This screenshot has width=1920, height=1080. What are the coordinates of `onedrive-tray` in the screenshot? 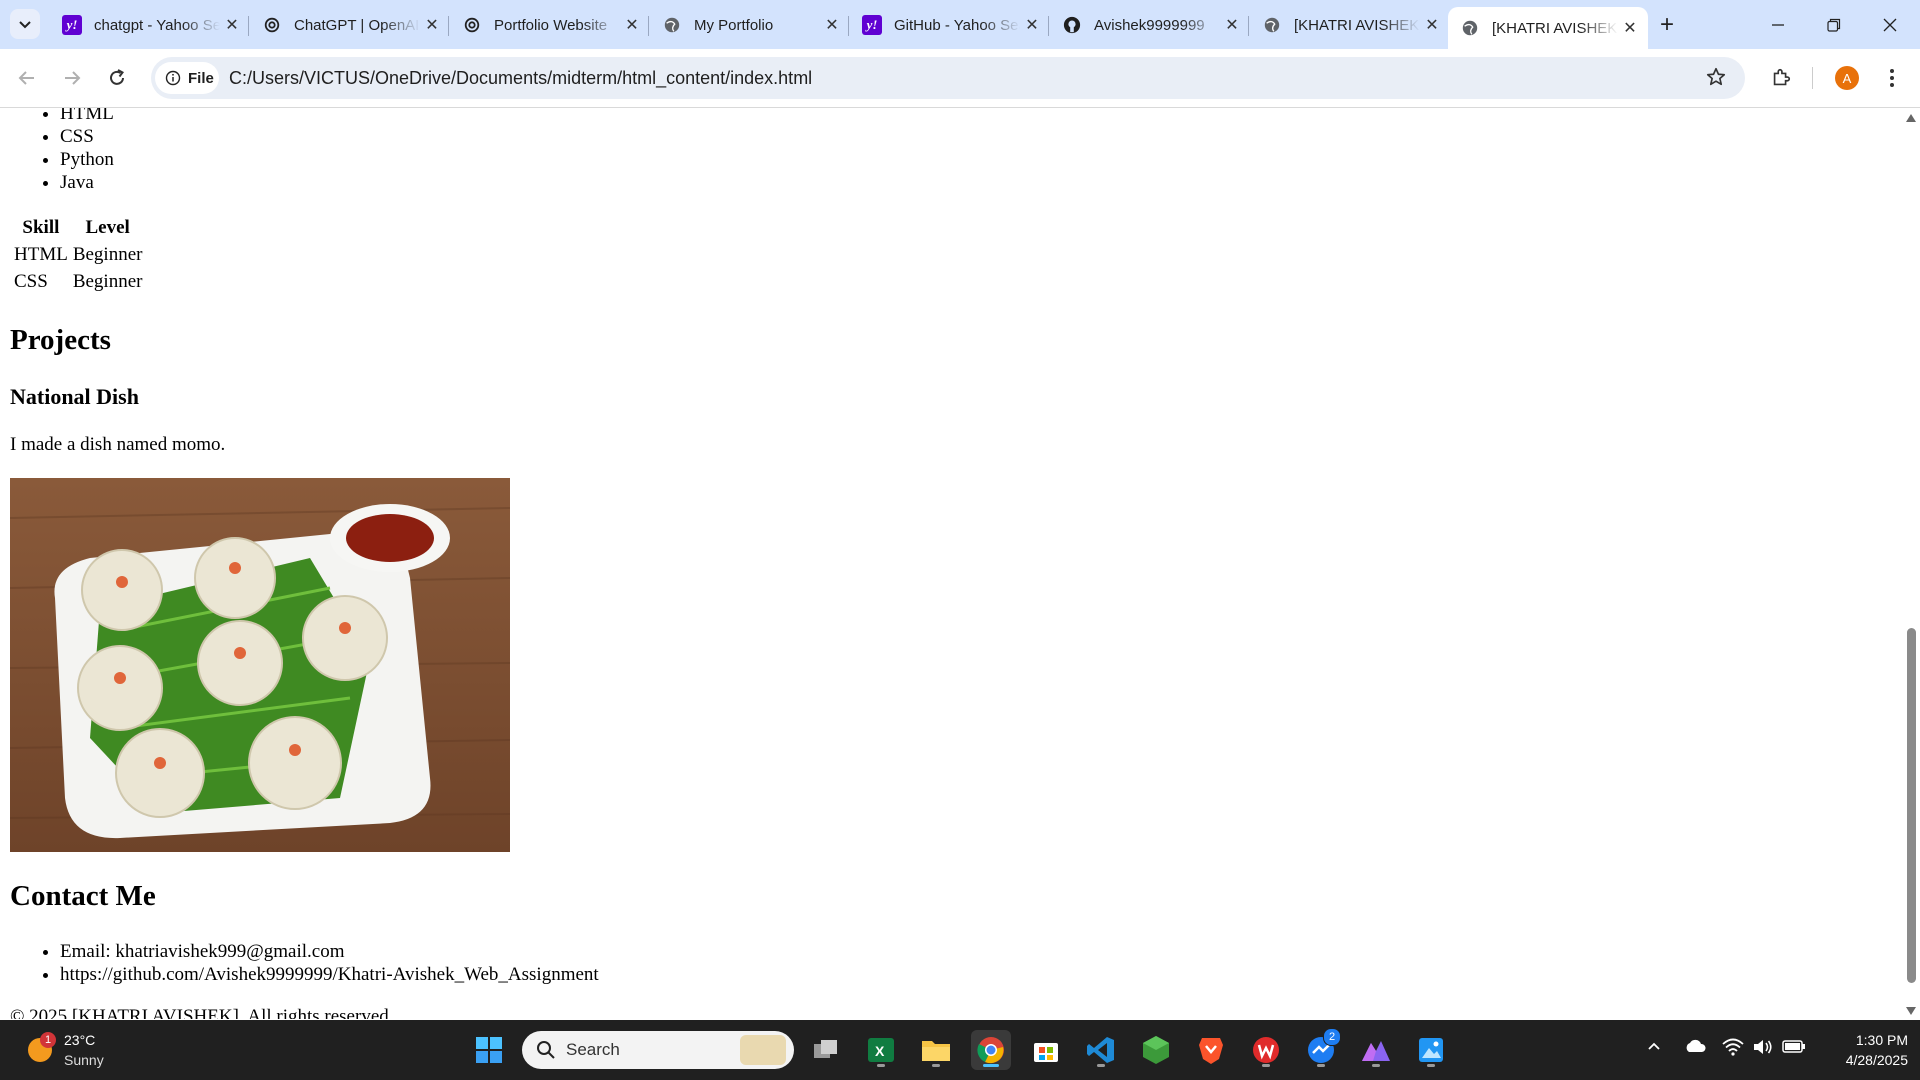 It's located at (1695, 1048).